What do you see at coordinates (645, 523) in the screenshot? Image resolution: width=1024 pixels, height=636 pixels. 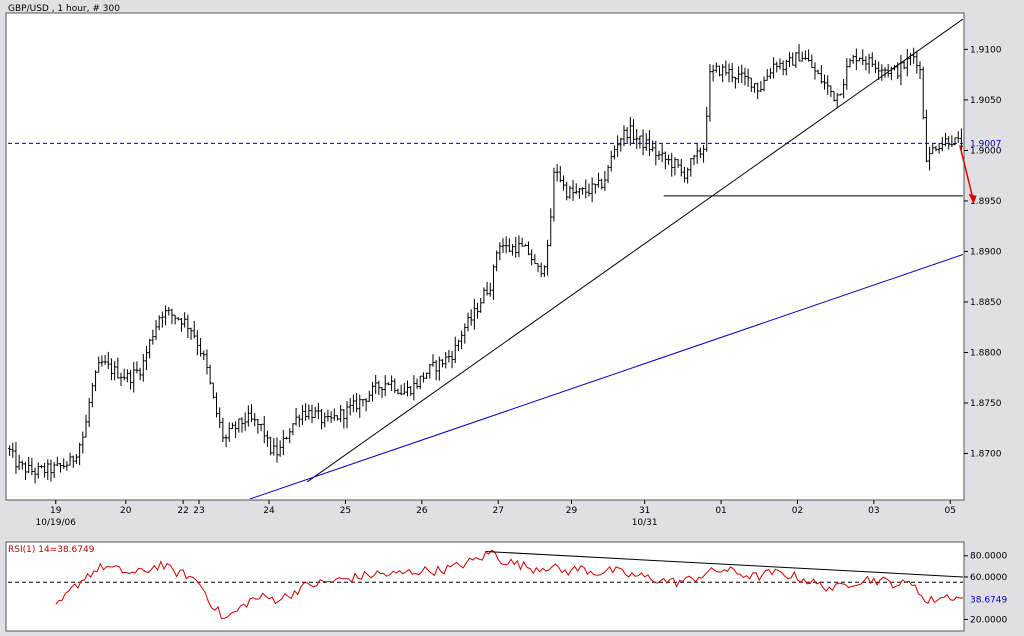 I see `time-sublabel: 10/31` at bounding box center [645, 523].